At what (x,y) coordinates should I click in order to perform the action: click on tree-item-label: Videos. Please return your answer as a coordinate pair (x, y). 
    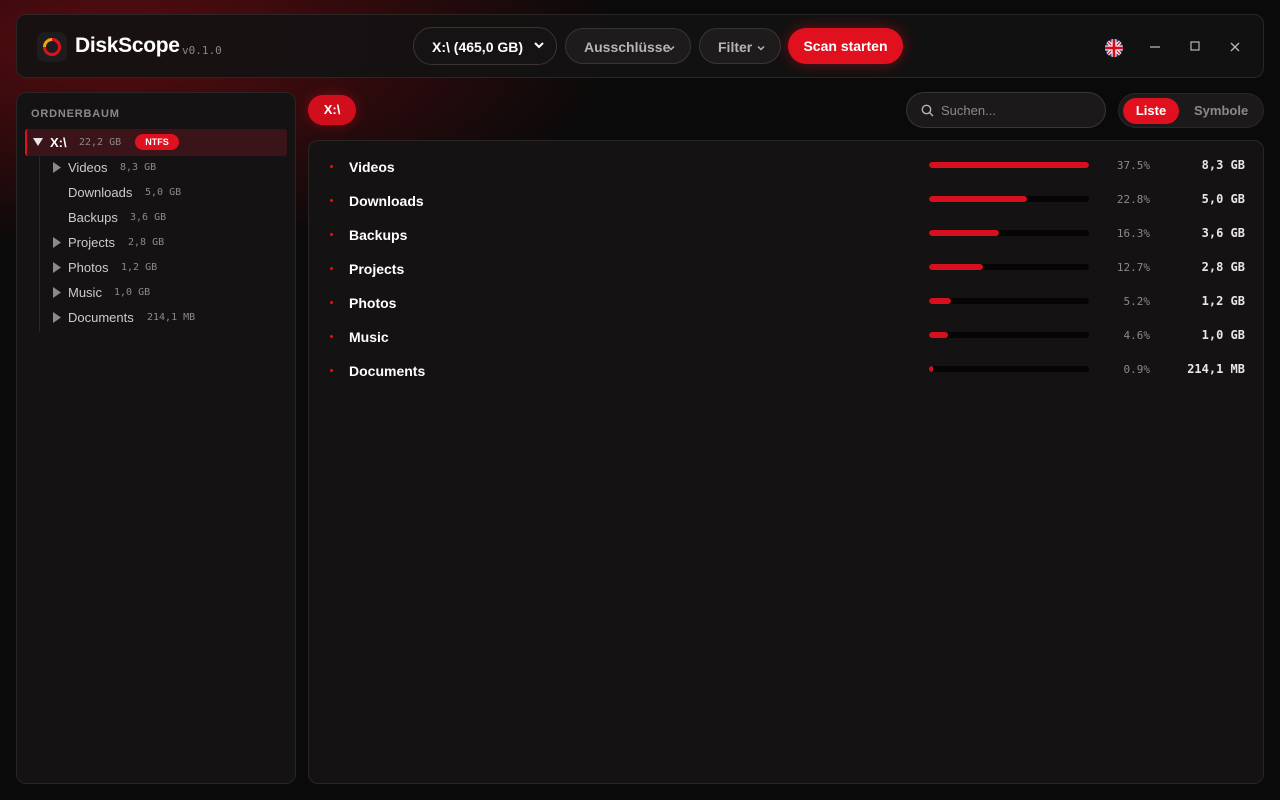
    Looking at the image, I should click on (88, 167).